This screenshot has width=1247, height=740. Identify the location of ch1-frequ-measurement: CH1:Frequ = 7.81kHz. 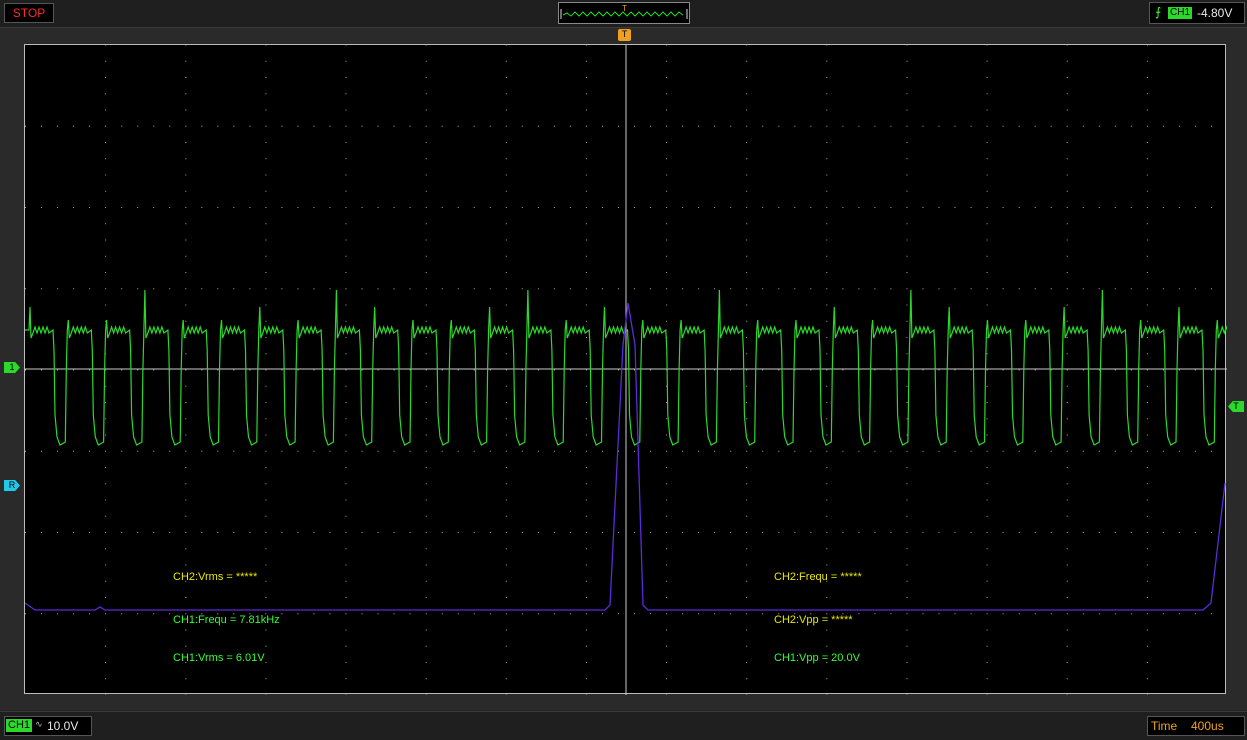
(226, 620).